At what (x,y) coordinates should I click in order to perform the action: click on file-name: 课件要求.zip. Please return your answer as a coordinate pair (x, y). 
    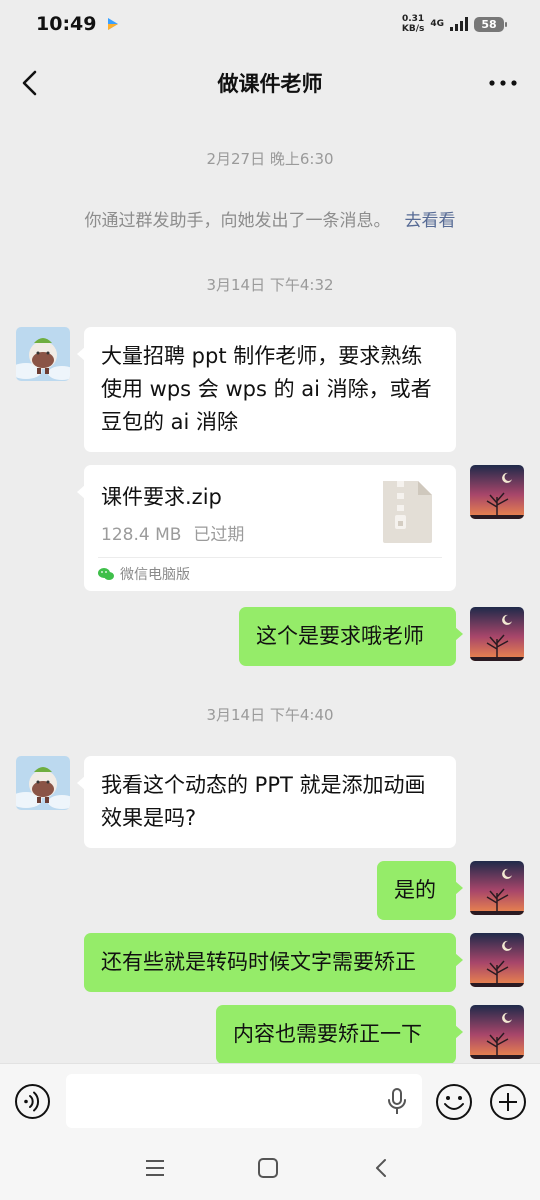
    Looking at the image, I should click on (161, 497).